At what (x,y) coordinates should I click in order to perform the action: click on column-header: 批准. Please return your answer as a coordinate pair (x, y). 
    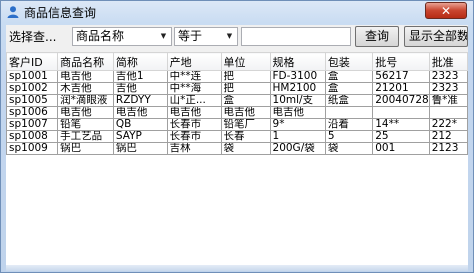
    Looking at the image, I should click on (448, 61).